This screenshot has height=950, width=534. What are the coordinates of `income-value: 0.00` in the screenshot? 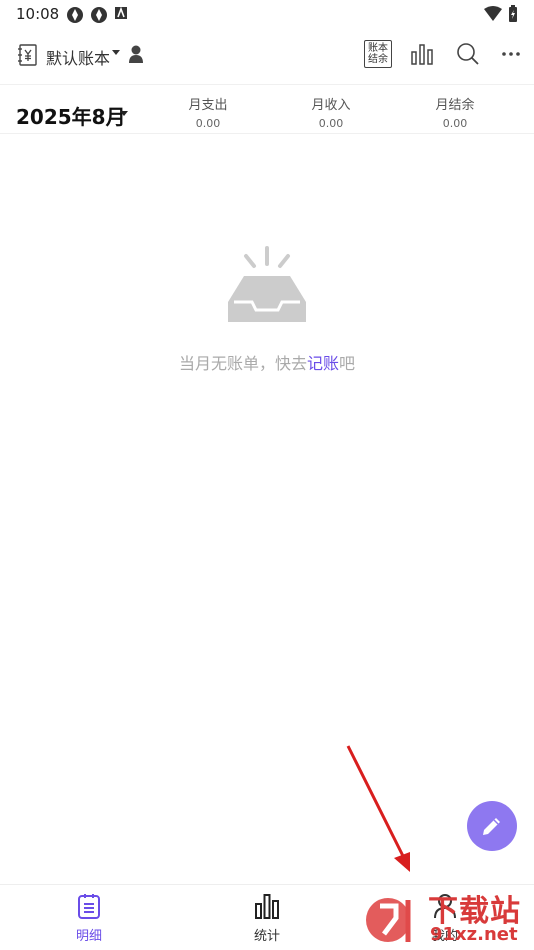 It's located at (331, 123).